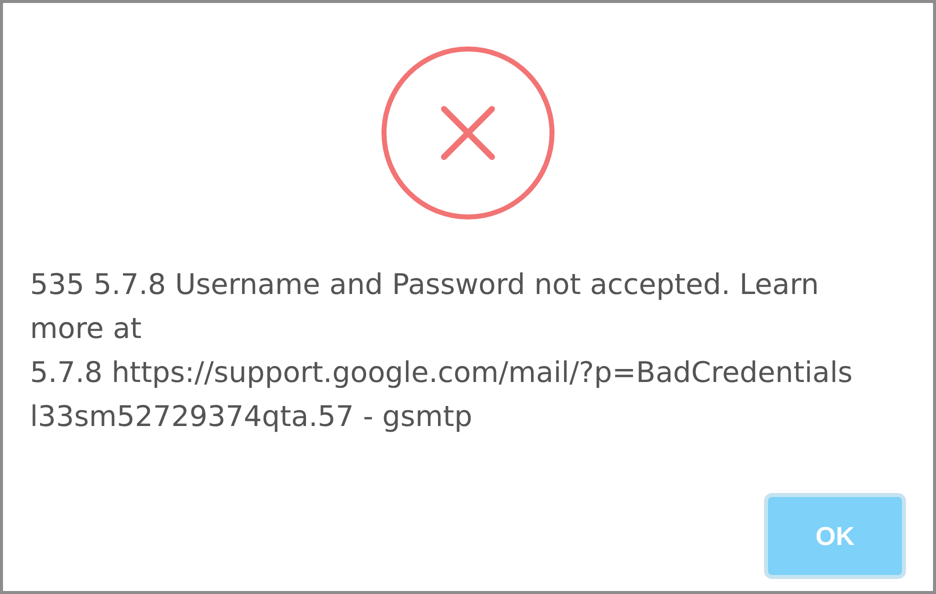  I want to click on error-message-line: more at, so click(86, 329).